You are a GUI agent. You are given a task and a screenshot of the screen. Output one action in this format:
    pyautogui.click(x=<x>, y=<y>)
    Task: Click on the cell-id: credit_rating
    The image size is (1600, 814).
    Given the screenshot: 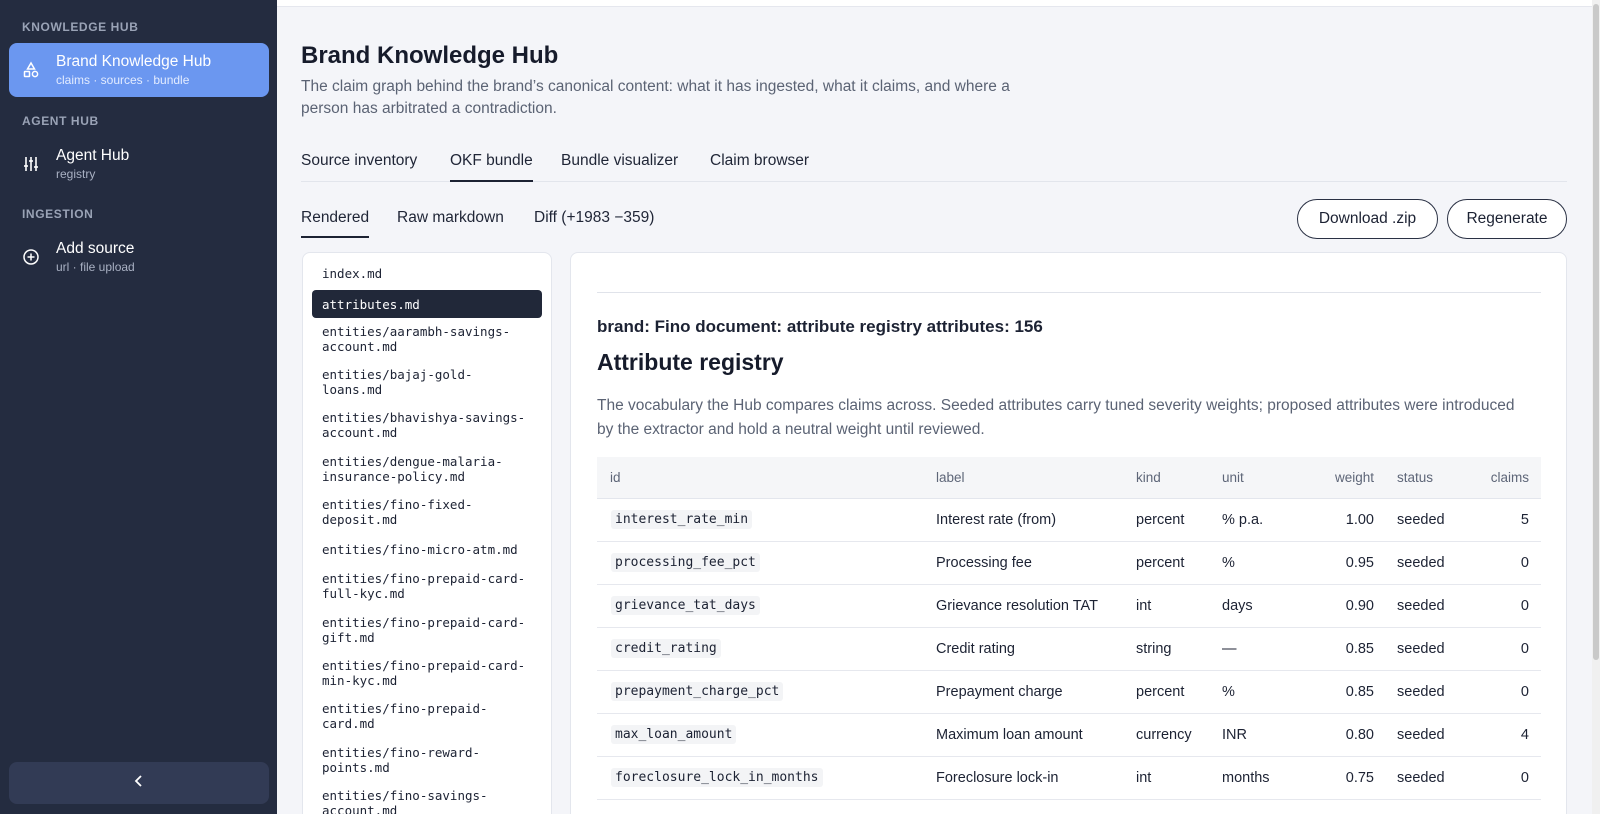 What is the action you would take?
    pyautogui.click(x=666, y=648)
    